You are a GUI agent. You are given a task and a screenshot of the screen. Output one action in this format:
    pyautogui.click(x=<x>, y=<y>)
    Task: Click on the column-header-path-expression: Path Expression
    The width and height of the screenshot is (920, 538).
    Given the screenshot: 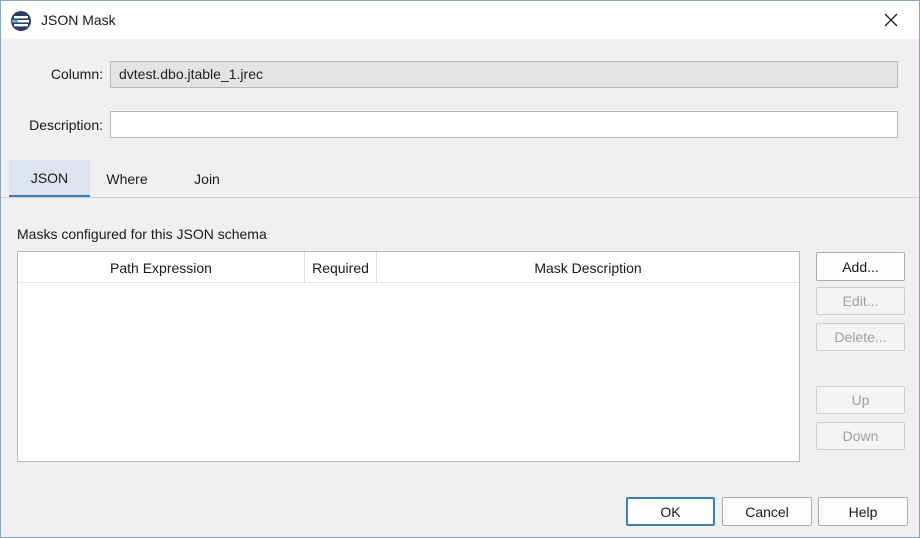 What is the action you would take?
    pyautogui.click(x=161, y=267)
    